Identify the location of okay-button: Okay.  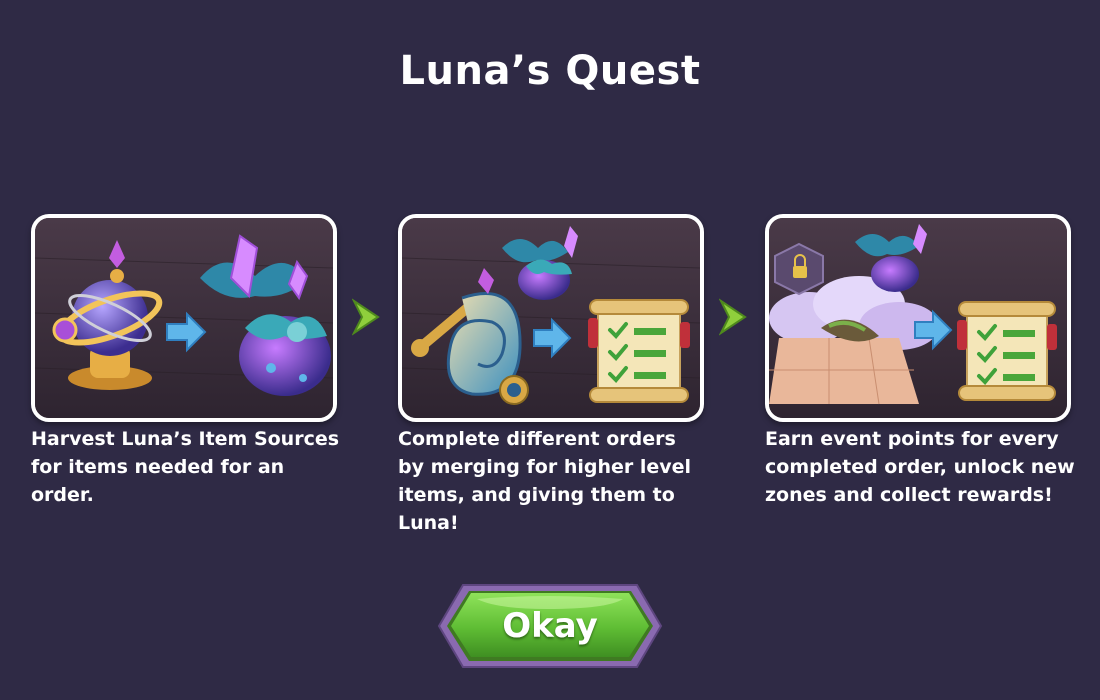
(550, 626).